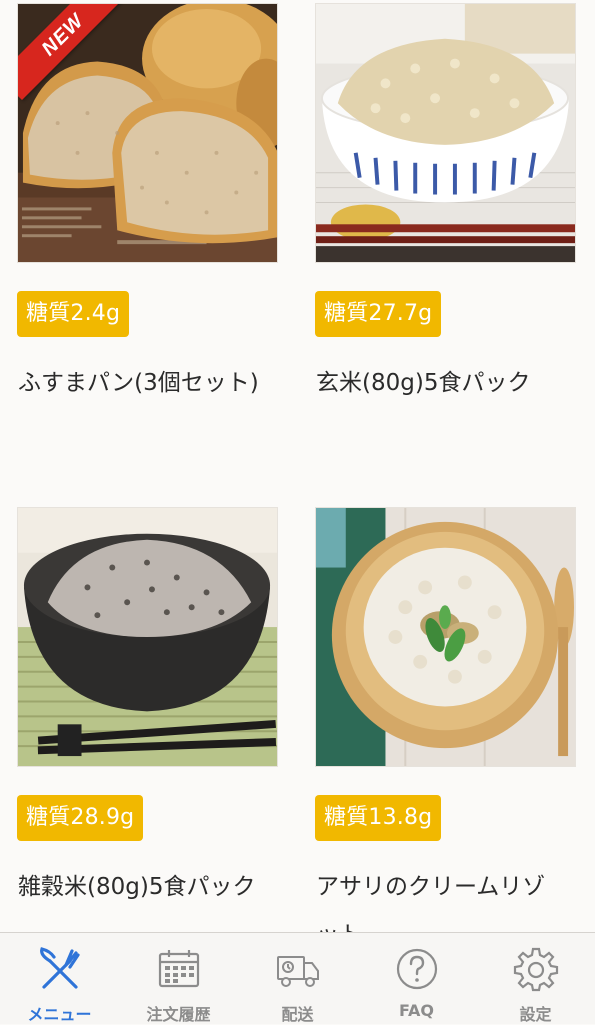 Image resolution: width=595 pixels, height=1025 pixels. I want to click on tab-order-history: 注文履歴, so click(178, 978).